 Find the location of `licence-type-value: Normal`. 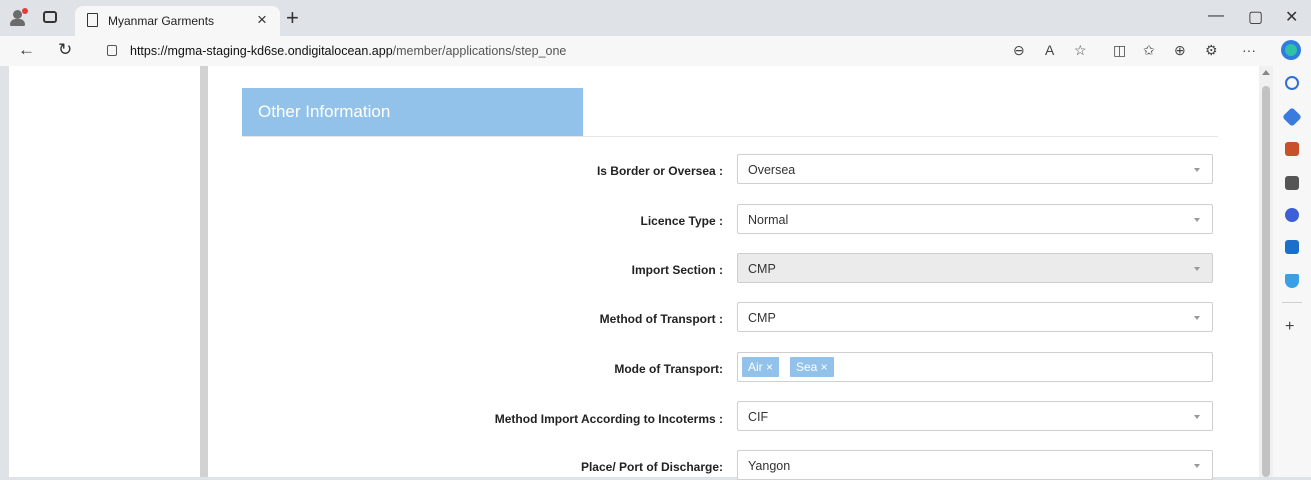

licence-type-value: Normal is located at coordinates (768, 220).